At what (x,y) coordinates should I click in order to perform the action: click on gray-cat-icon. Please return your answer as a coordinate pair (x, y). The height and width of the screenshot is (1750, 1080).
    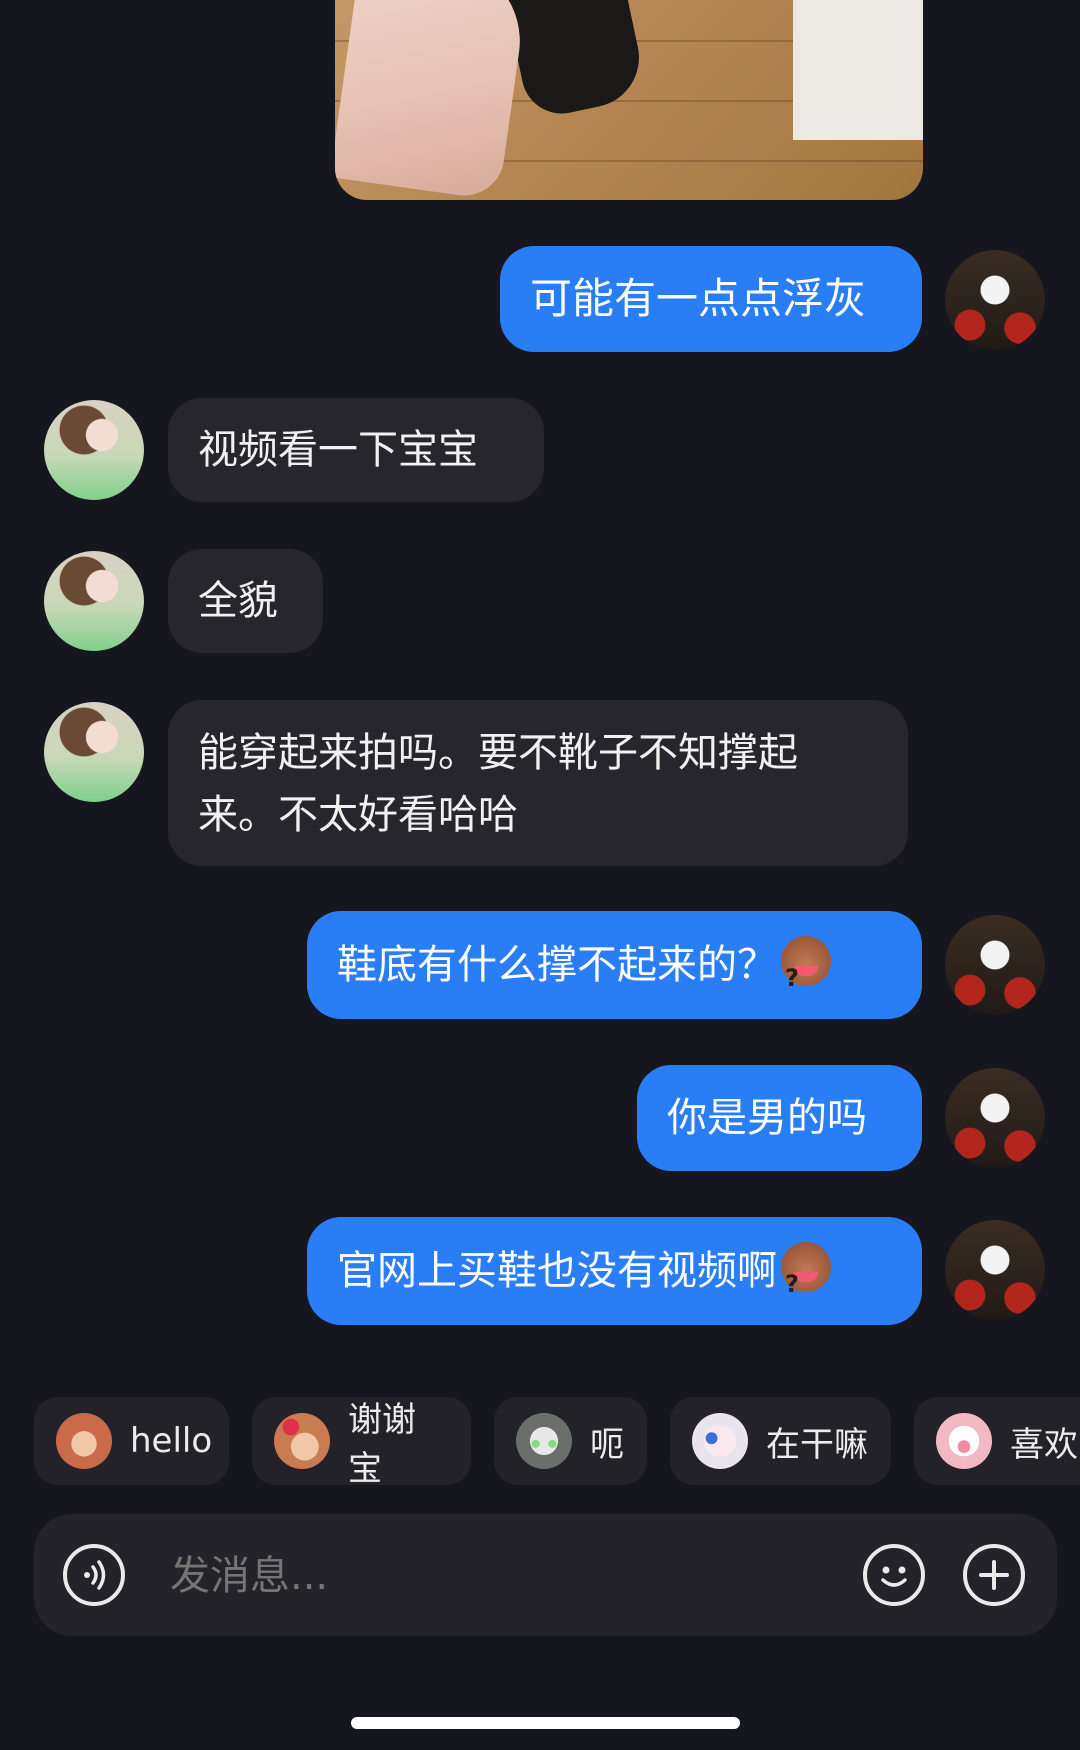
    Looking at the image, I should click on (544, 1441).